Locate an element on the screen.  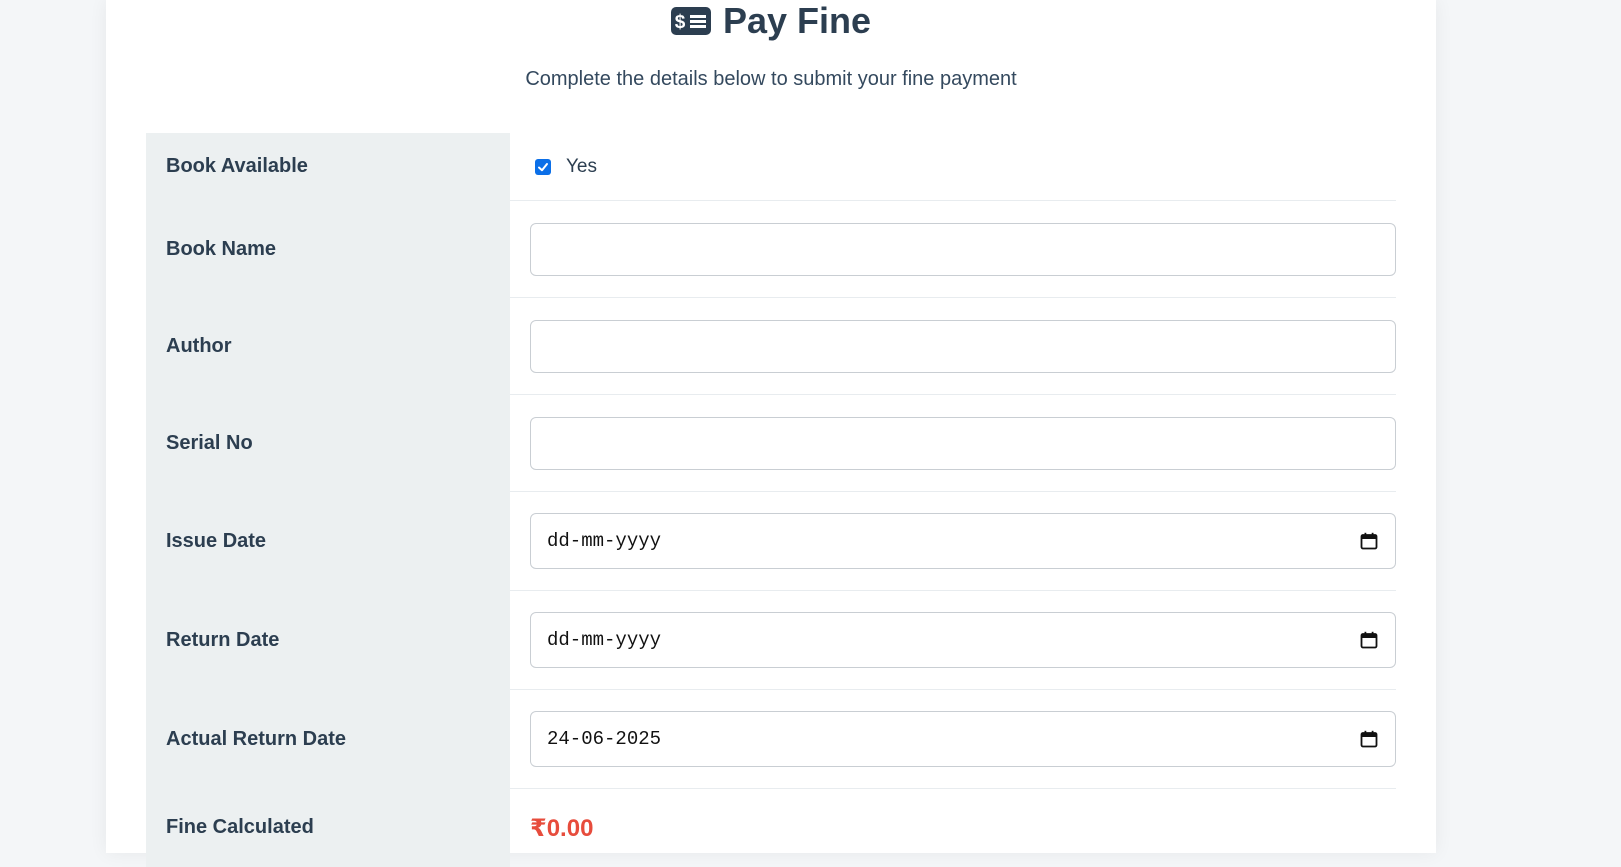
book-available-option-label: Yes is located at coordinates (581, 167).